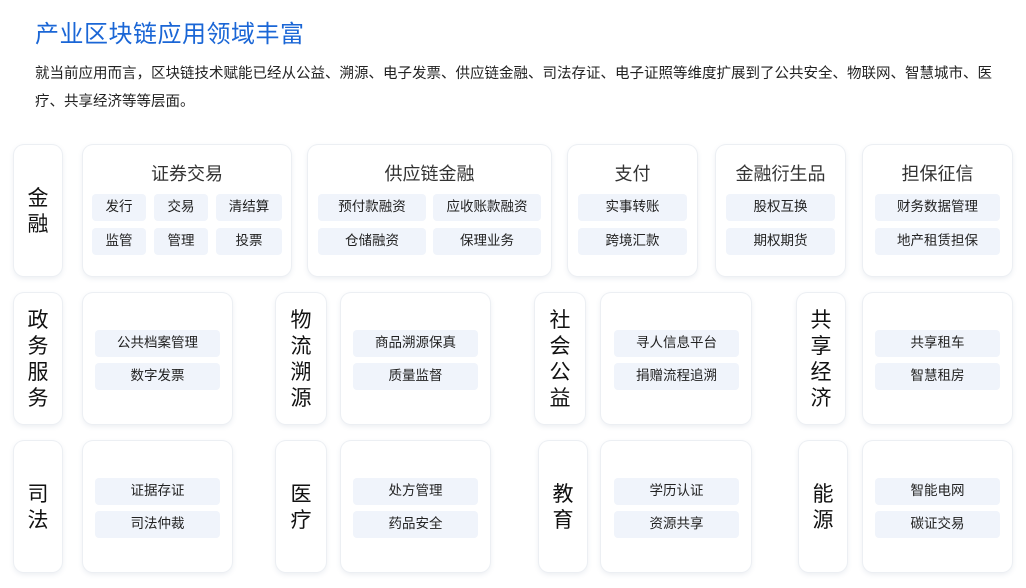  I want to click on chip-receivables-financing: 应收账款融资, so click(487, 207).